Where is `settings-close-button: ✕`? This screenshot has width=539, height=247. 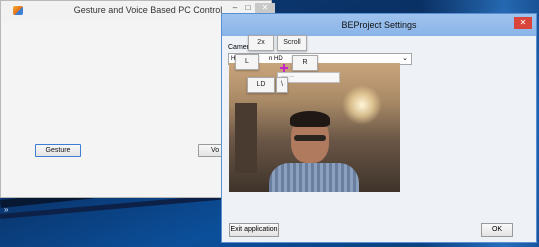
settings-close-button: ✕ is located at coordinates (523, 23).